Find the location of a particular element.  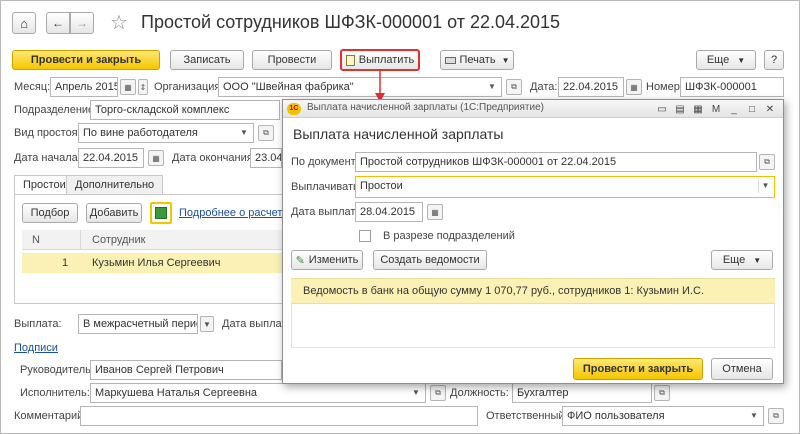

signatures-link: Подписи is located at coordinates (36, 348).